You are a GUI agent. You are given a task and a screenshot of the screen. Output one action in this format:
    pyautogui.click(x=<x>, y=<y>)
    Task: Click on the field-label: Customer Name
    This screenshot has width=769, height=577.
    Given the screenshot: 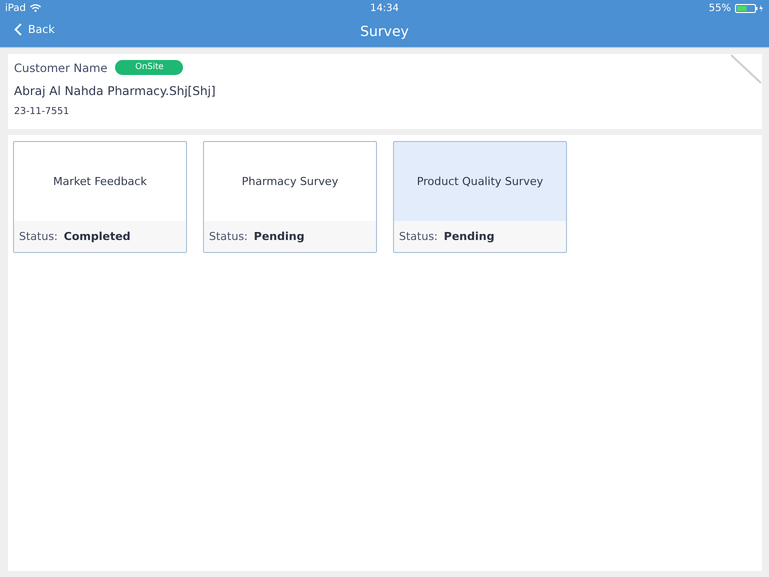 What is the action you would take?
    pyautogui.click(x=61, y=67)
    